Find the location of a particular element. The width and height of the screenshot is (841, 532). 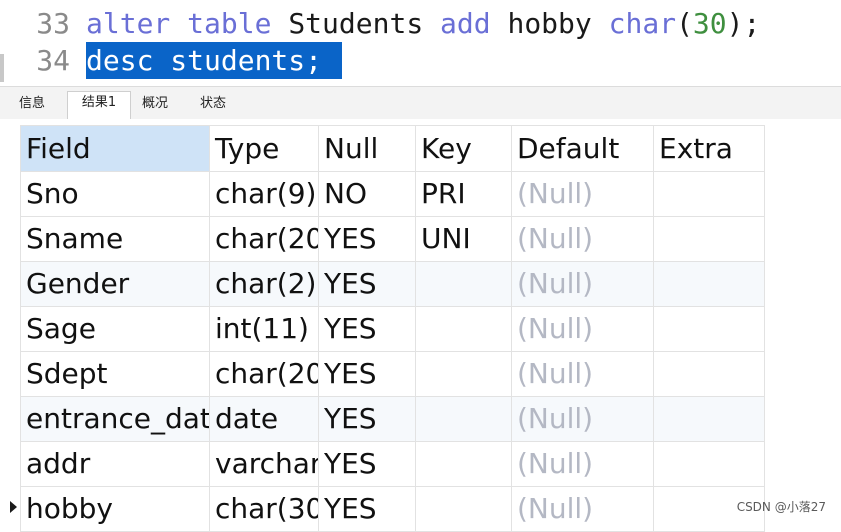

table-row: hobby char(30 YES (Null) is located at coordinates (392, 509).